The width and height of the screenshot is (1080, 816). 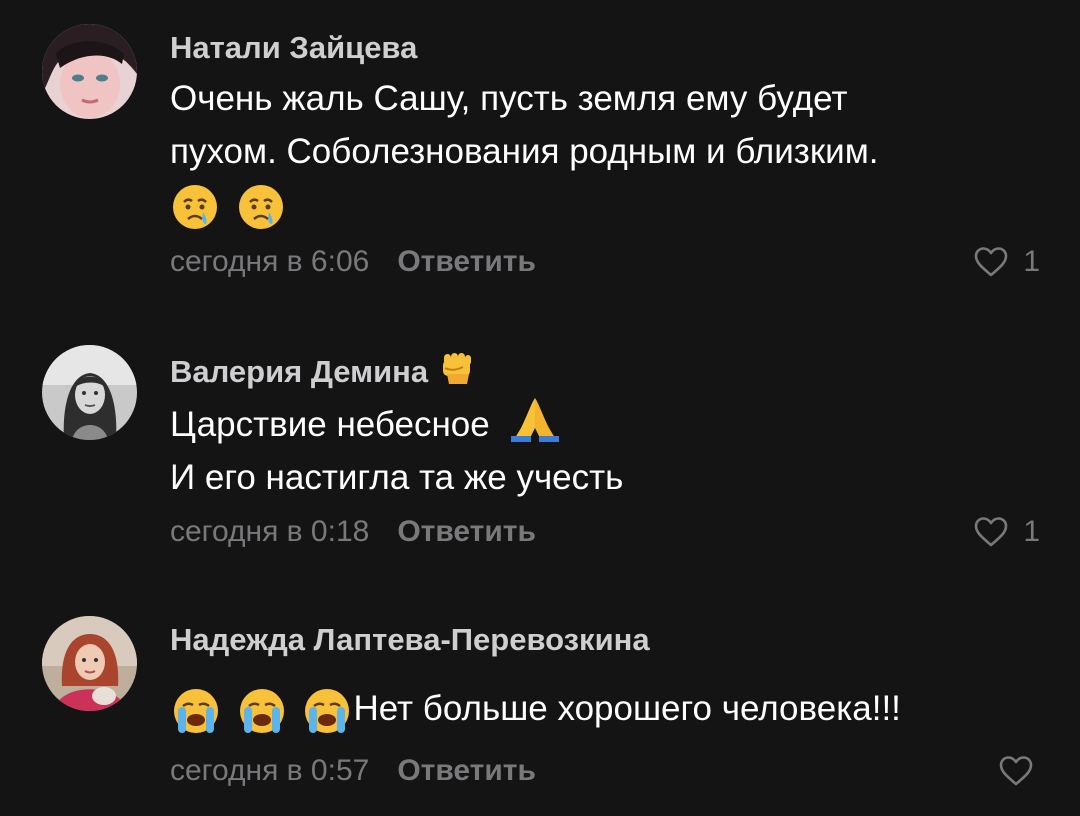 I want to click on comment-text: Нет больше хорошего человека!!!, so click(x=605, y=709).